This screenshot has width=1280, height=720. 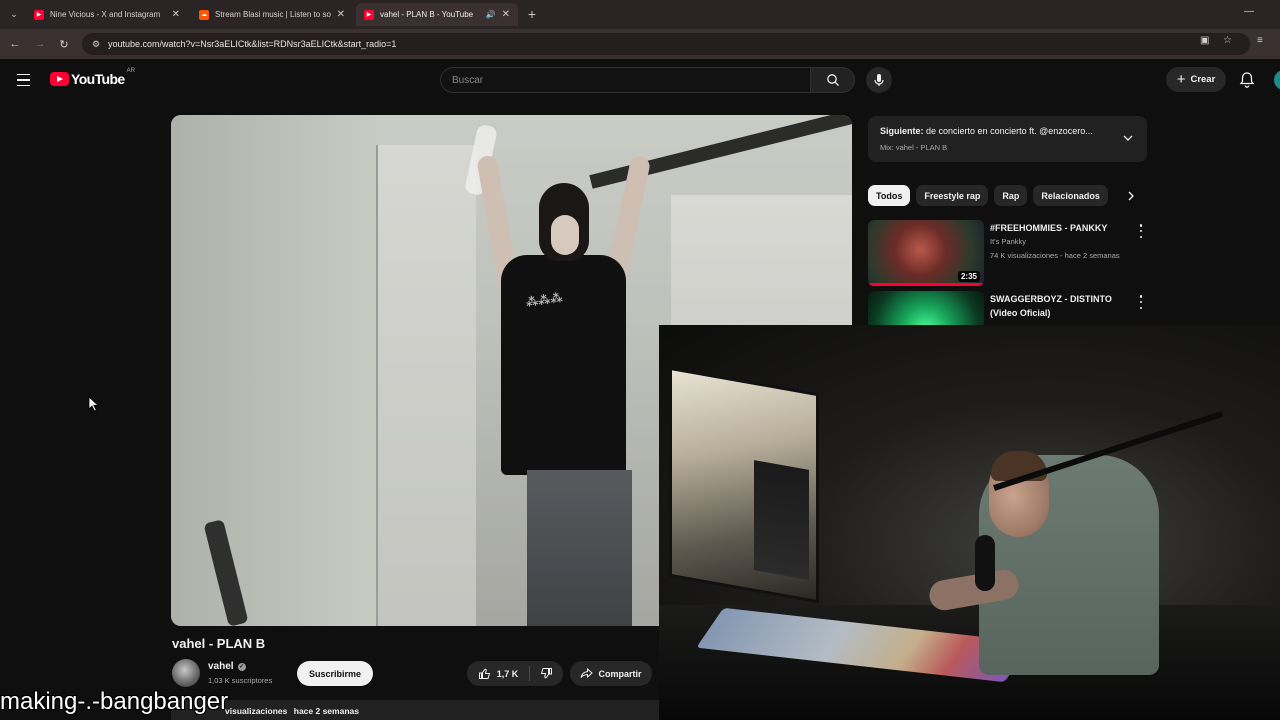 What do you see at coordinates (130, 71) in the screenshot?
I see `country-code: AR` at bounding box center [130, 71].